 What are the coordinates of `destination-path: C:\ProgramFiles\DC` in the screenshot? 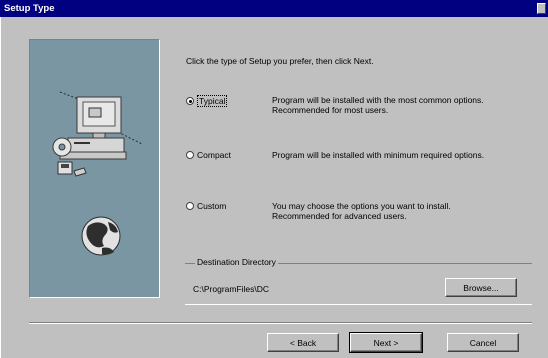 It's located at (231, 289).